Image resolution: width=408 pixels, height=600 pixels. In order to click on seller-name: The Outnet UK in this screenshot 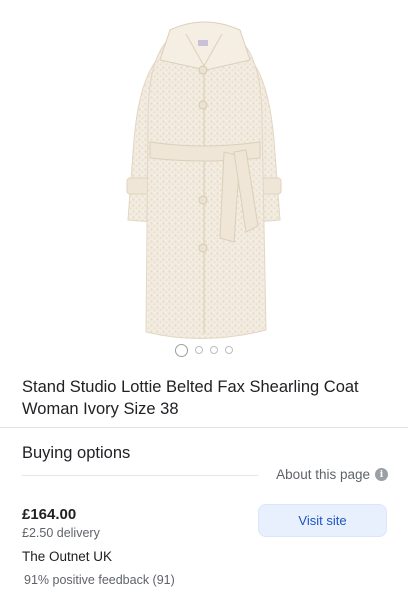, I will do `click(67, 556)`.